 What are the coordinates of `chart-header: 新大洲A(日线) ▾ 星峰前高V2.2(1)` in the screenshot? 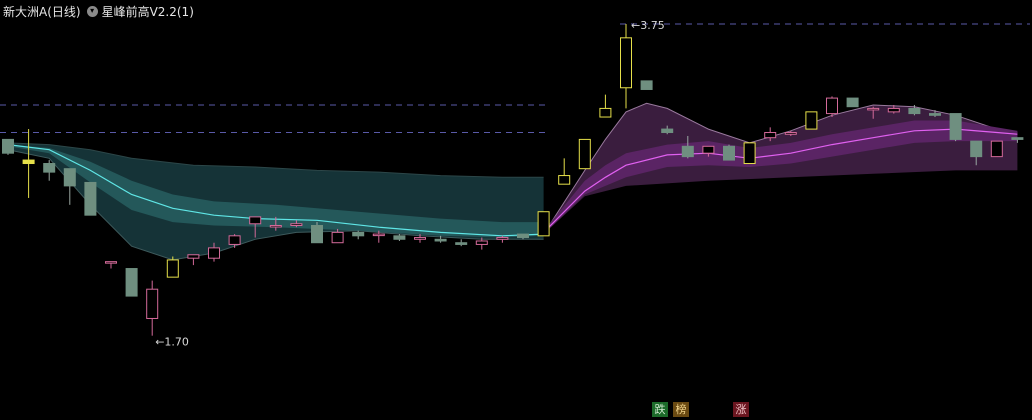 It's located at (97, 11).